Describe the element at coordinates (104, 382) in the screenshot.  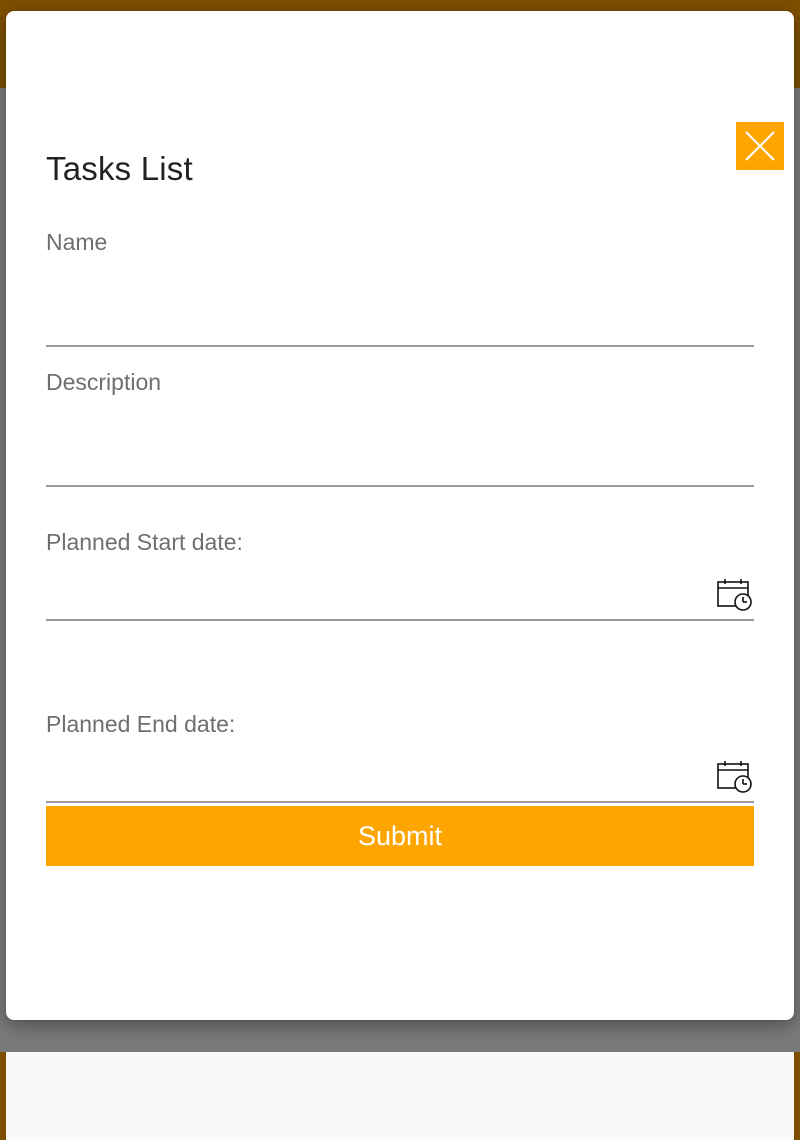
I see `description-label: Description` at that location.